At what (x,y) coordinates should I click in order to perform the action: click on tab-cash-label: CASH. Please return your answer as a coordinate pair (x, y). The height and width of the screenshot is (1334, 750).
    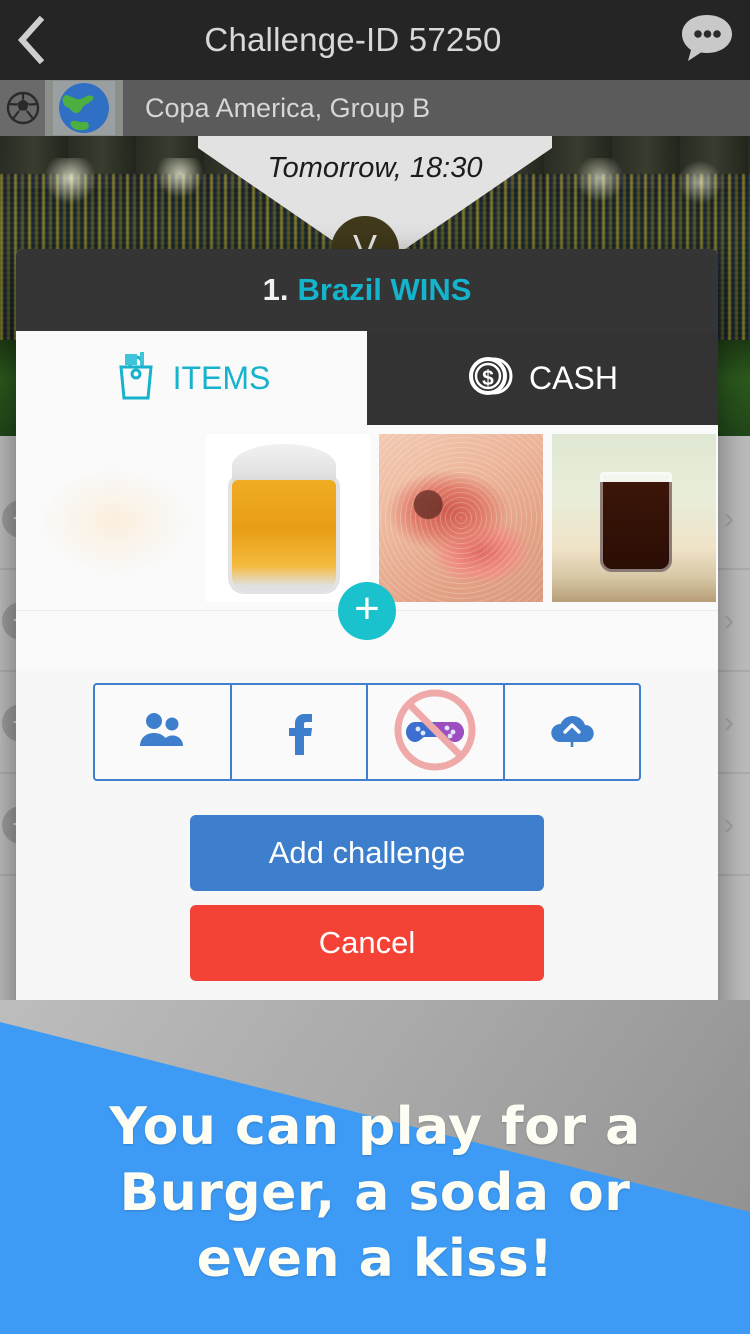
    Looking at the image, I should click on (573, 377).